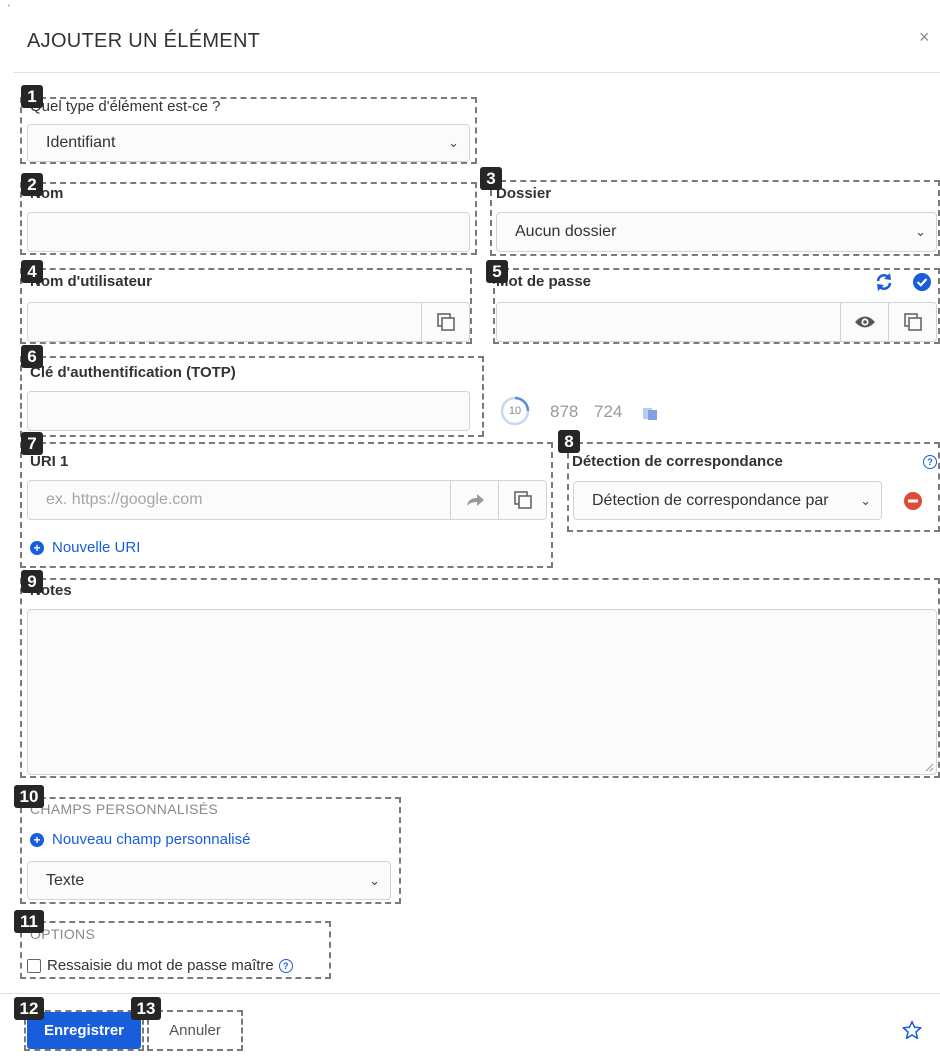  What do you see at coordinates (34, 965) in the screenshot?
I see `reprompt-checkbox` at bounding box center [34, 965].